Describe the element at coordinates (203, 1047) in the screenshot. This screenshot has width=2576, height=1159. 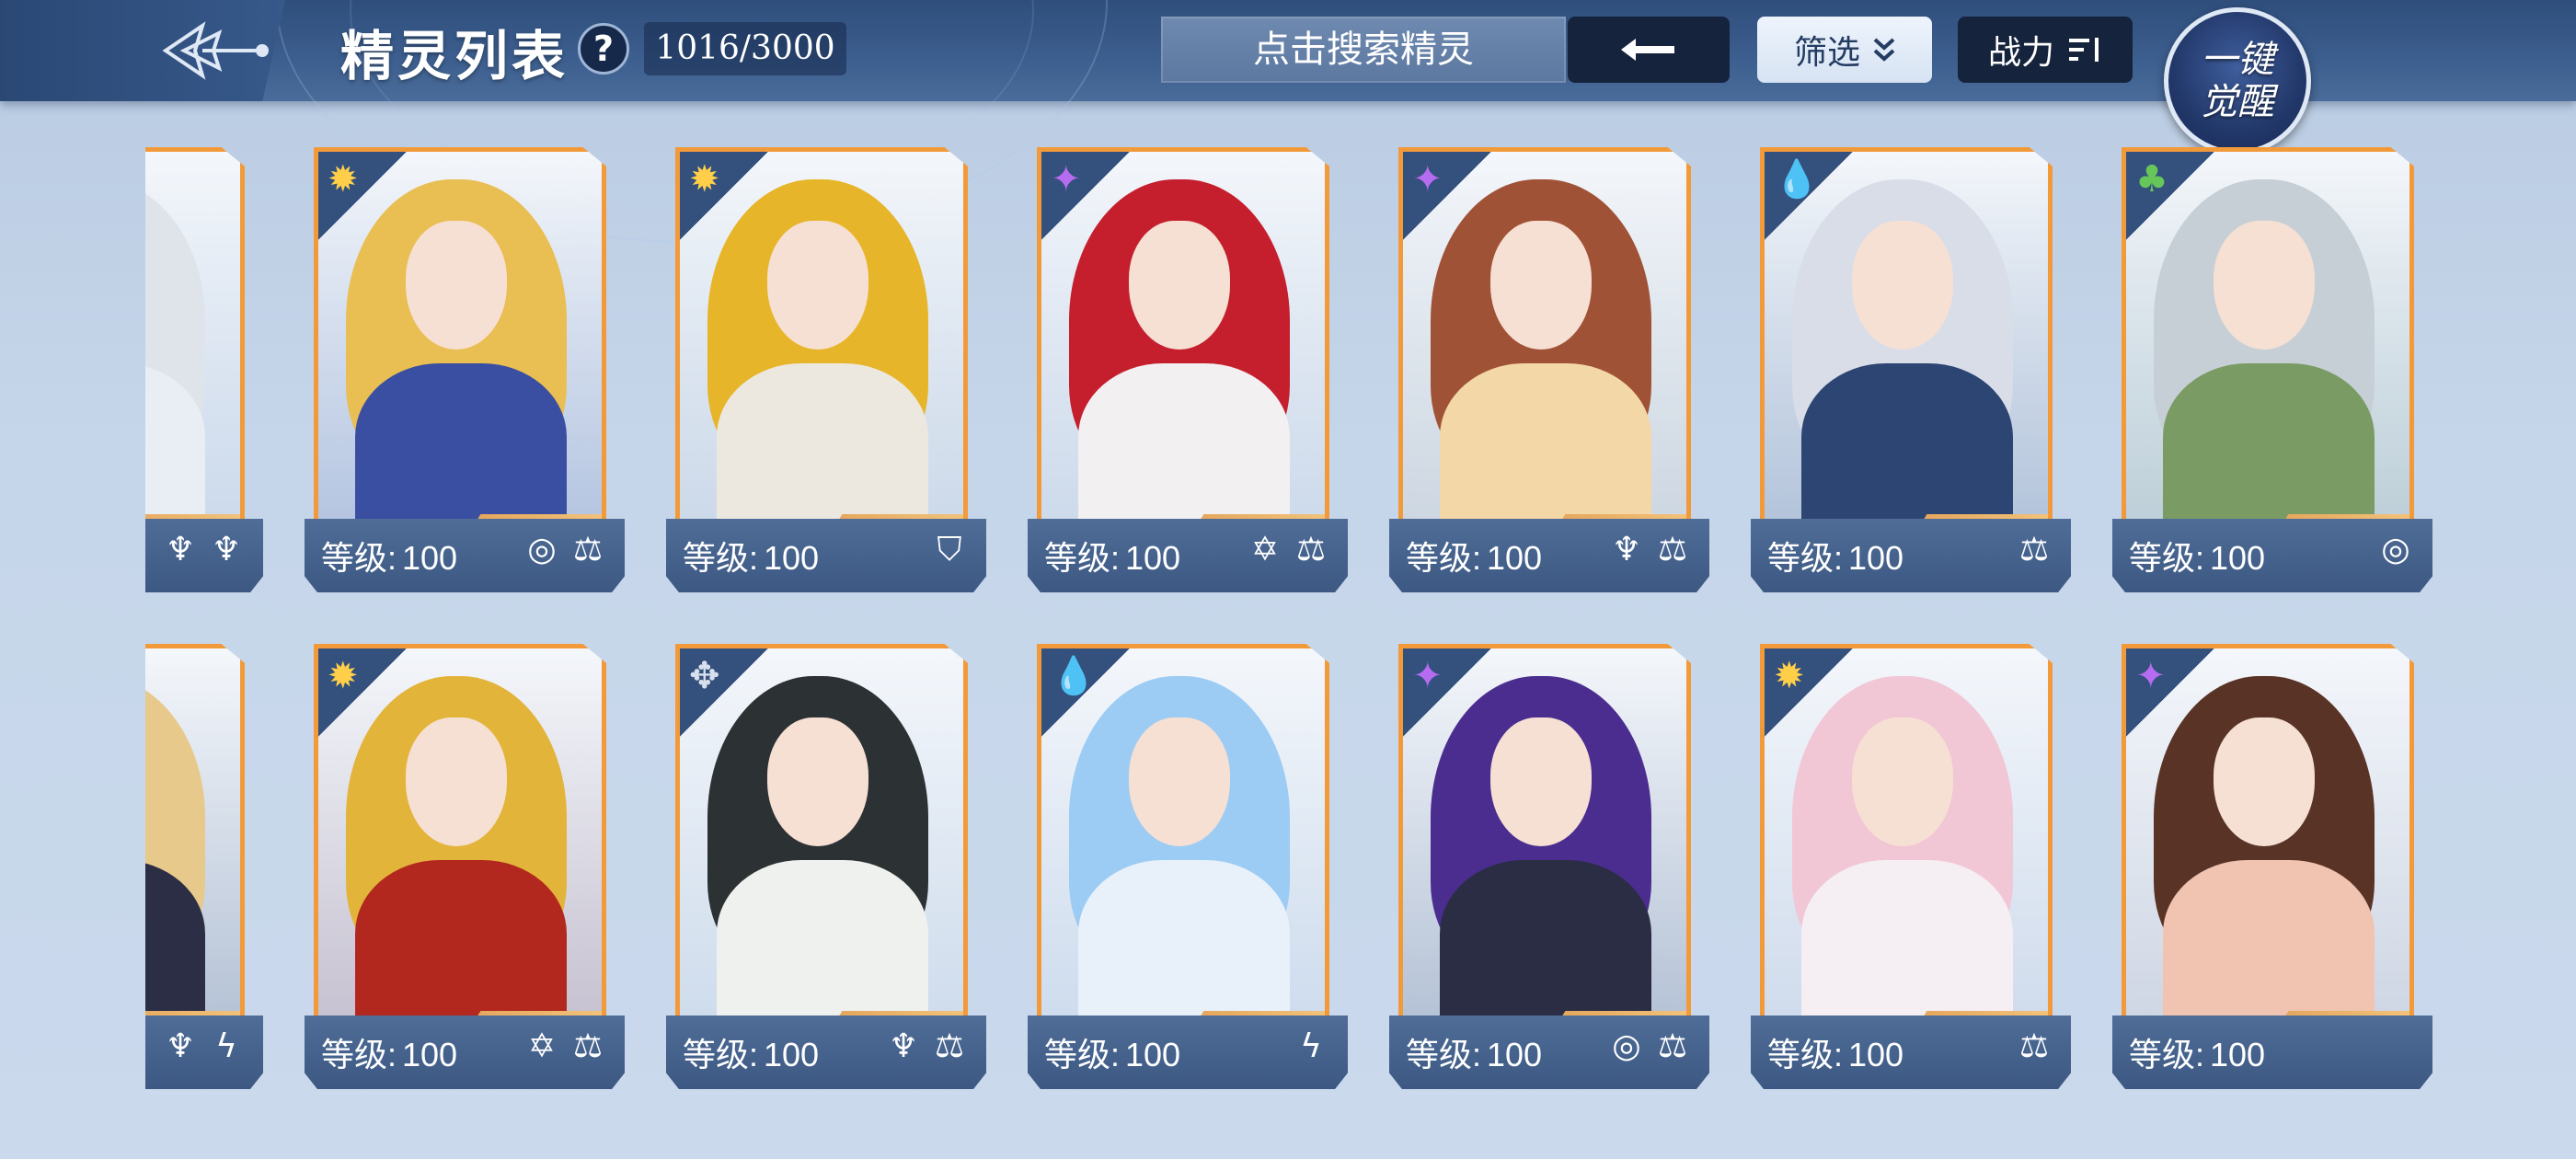
I see `skill-icons: ♆ ϟ` at that location.